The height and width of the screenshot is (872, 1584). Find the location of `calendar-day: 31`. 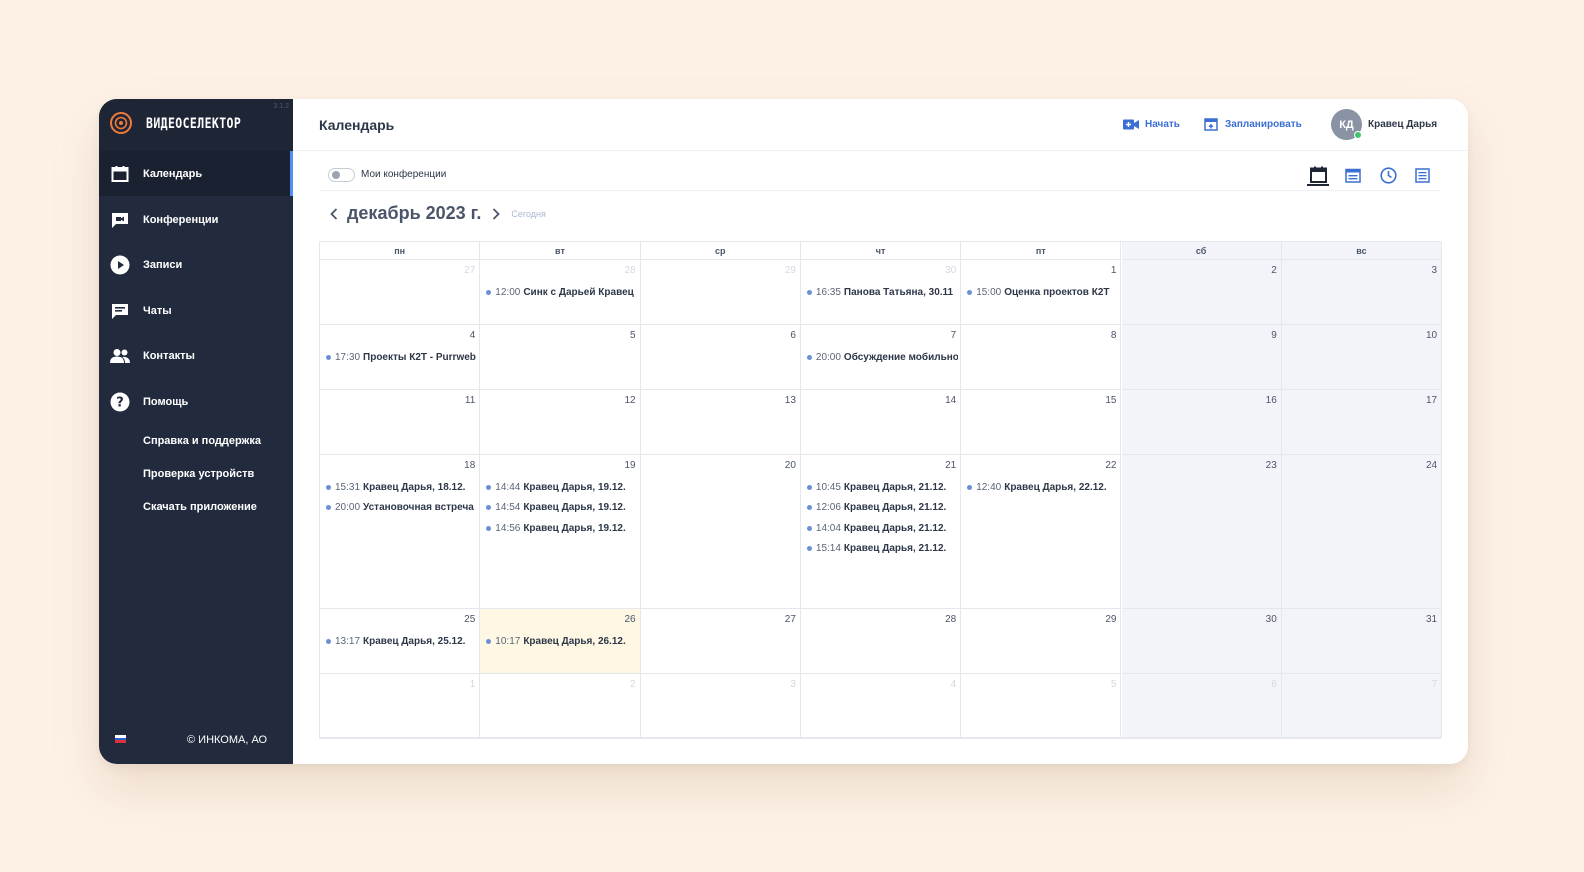

calendar-day: 31 is located at coordinates (1362, 641).